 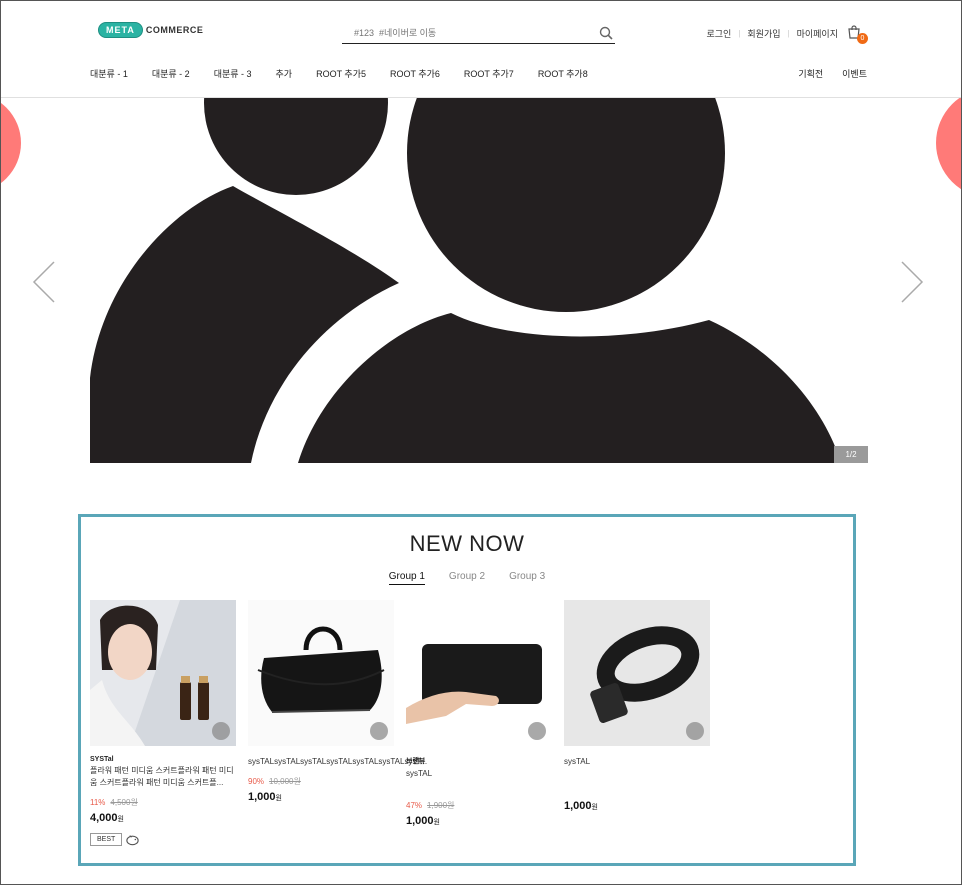 What do you see at coordinates (120, 30) in the screenshot?
I see `logo-badge: META` at bounding box center [120, 30].